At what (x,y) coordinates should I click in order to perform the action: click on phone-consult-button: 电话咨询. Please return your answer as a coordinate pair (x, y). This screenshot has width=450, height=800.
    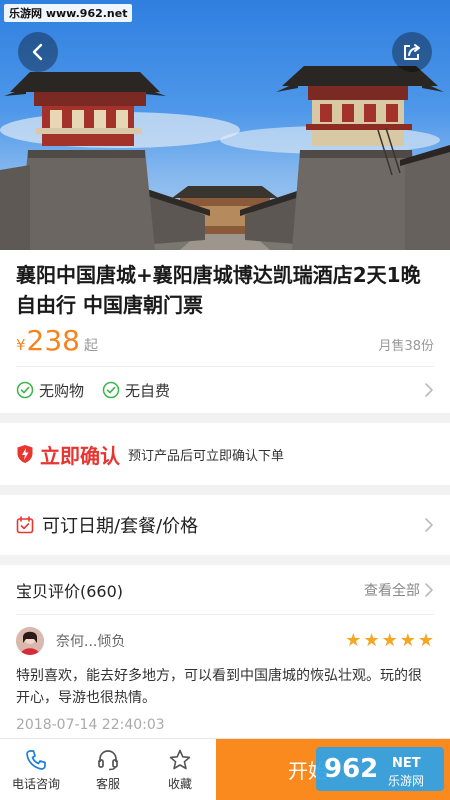
    Looking at the image, I should click on (36, 769).